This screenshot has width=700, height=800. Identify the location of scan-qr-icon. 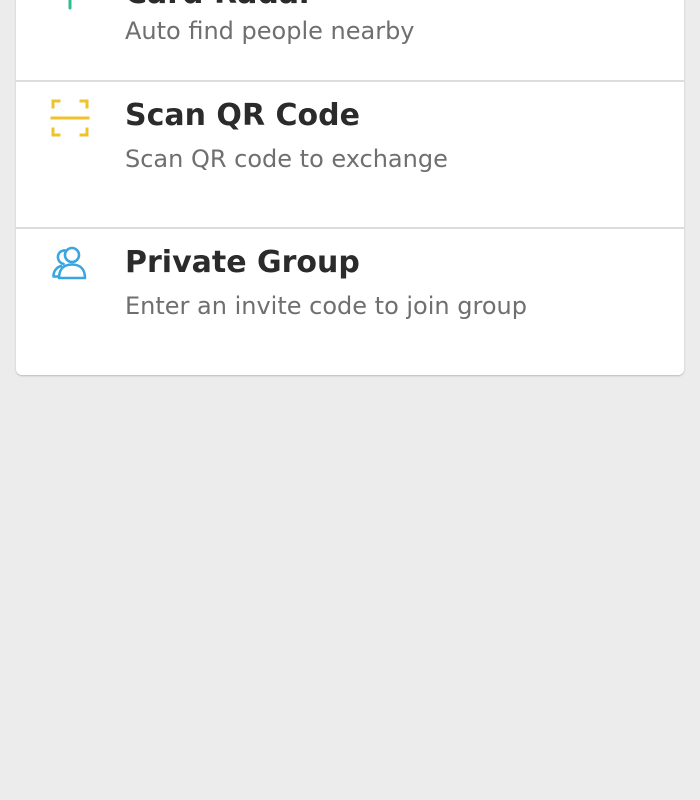
(70, 118).